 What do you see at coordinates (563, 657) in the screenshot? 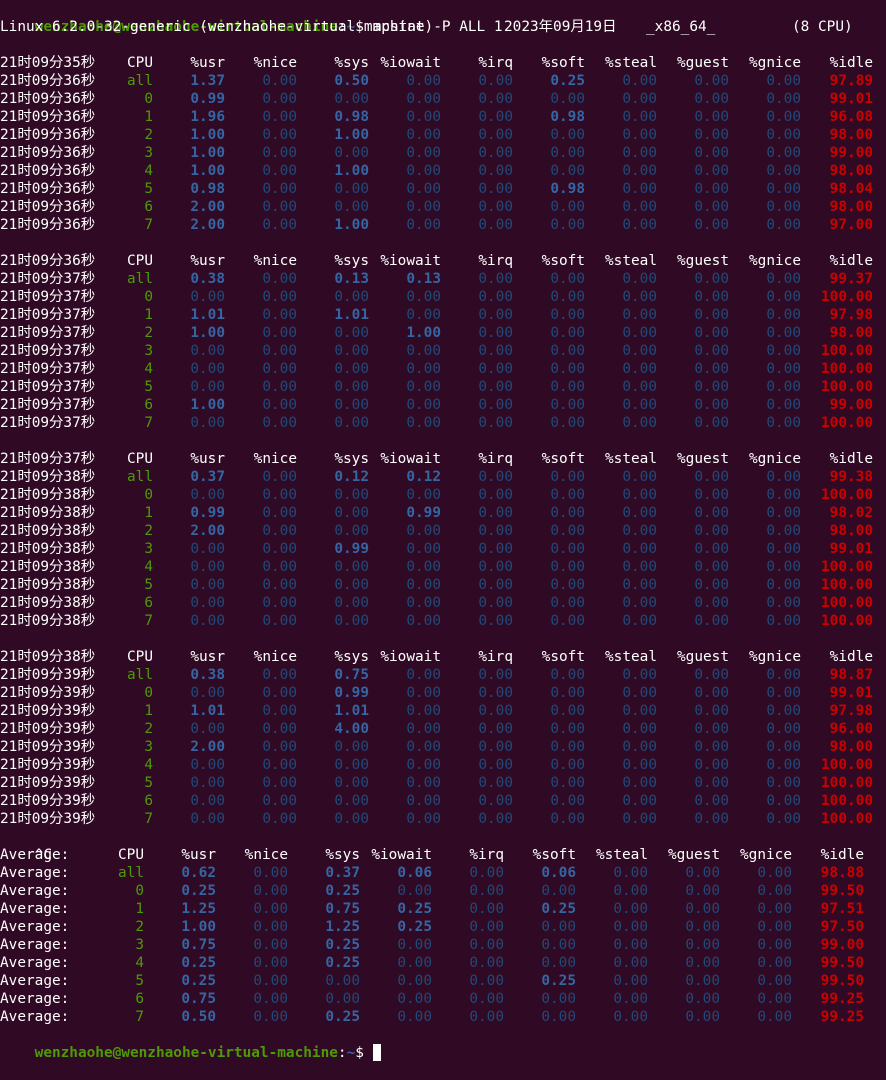
I see `column-header: %soft` at bounding box center [563, 657].